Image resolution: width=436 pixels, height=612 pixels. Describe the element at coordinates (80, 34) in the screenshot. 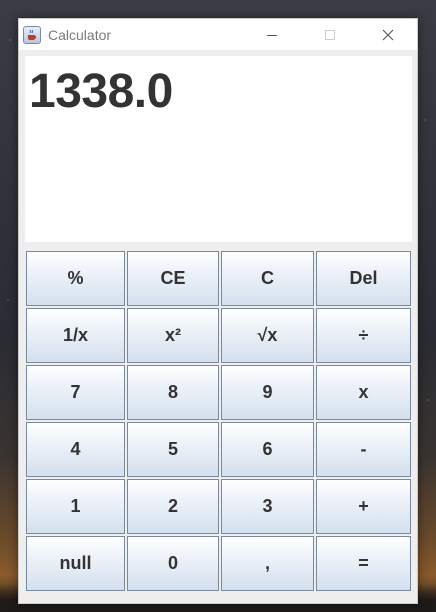

I see `window-title: Calculator` at that location.